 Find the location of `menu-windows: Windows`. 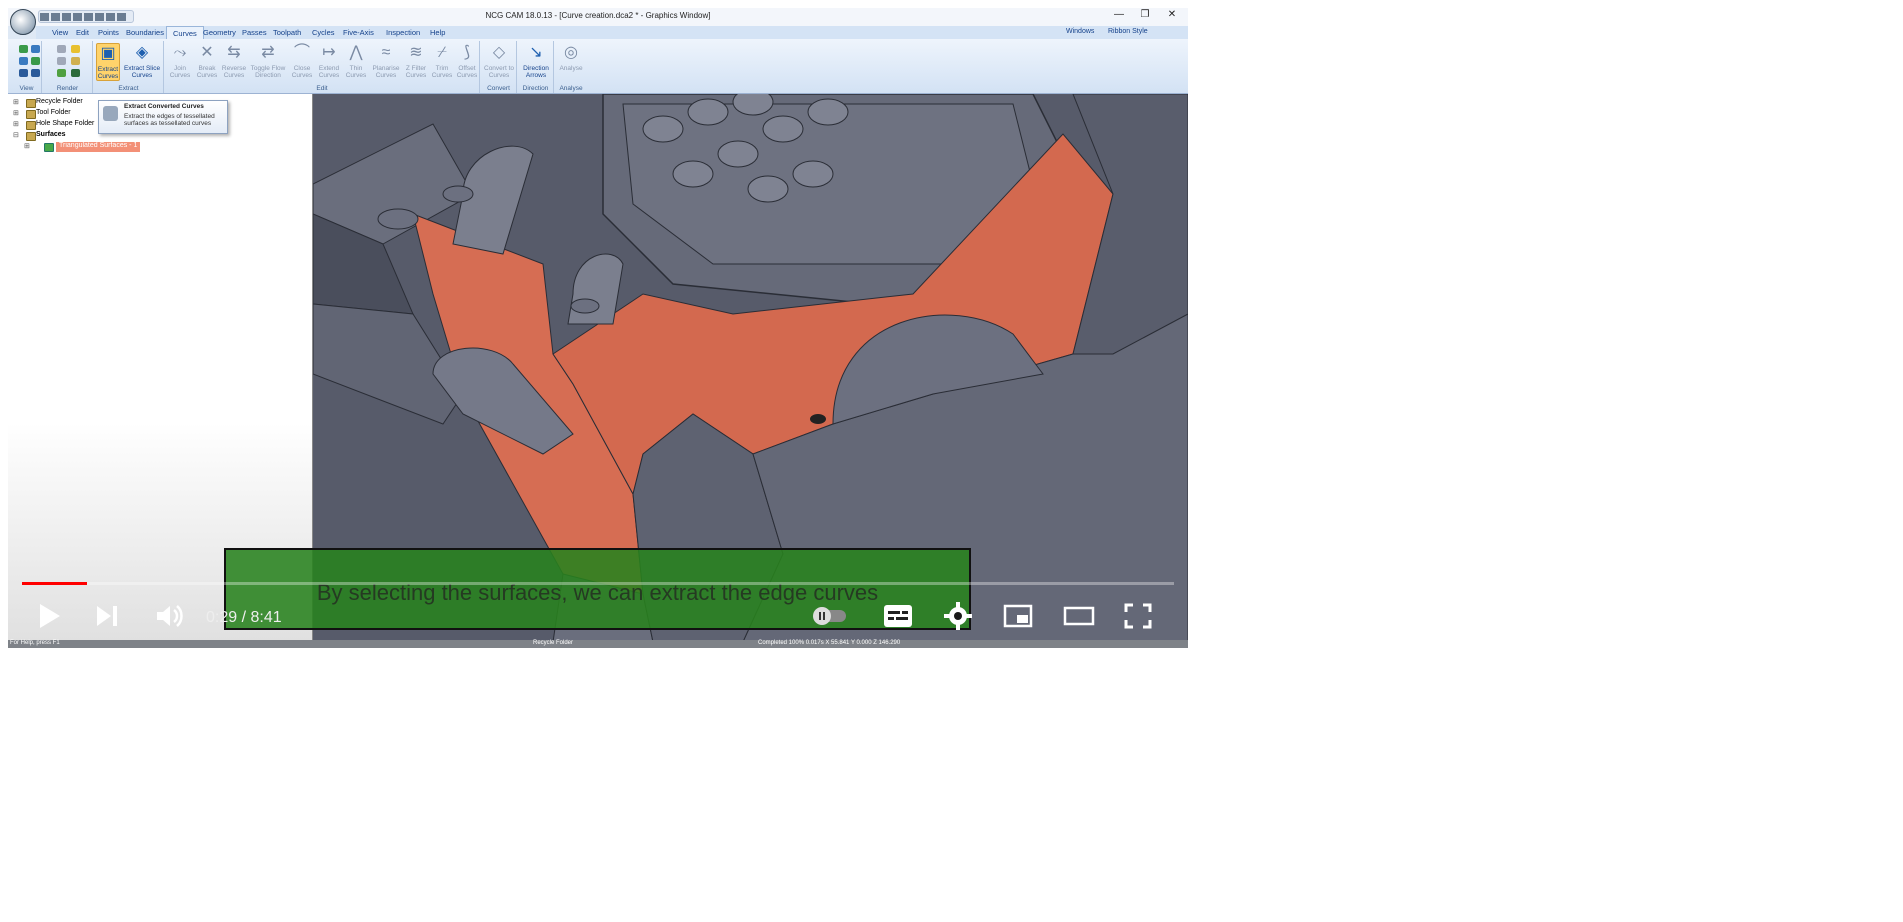

menu-windows: Windows is located at coordinates (1080, 31).